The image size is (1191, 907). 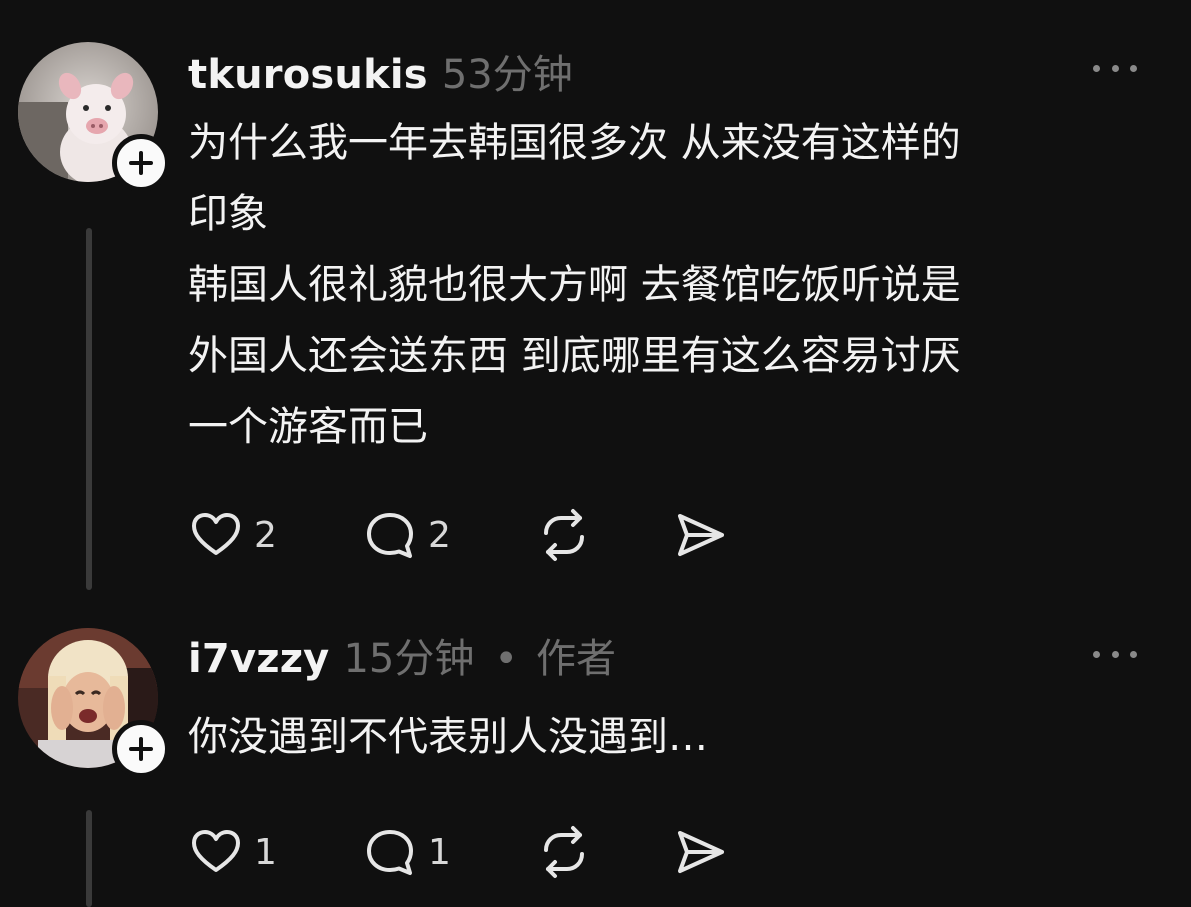 I want to click on like-button: 1, so click(x=275, y=852).